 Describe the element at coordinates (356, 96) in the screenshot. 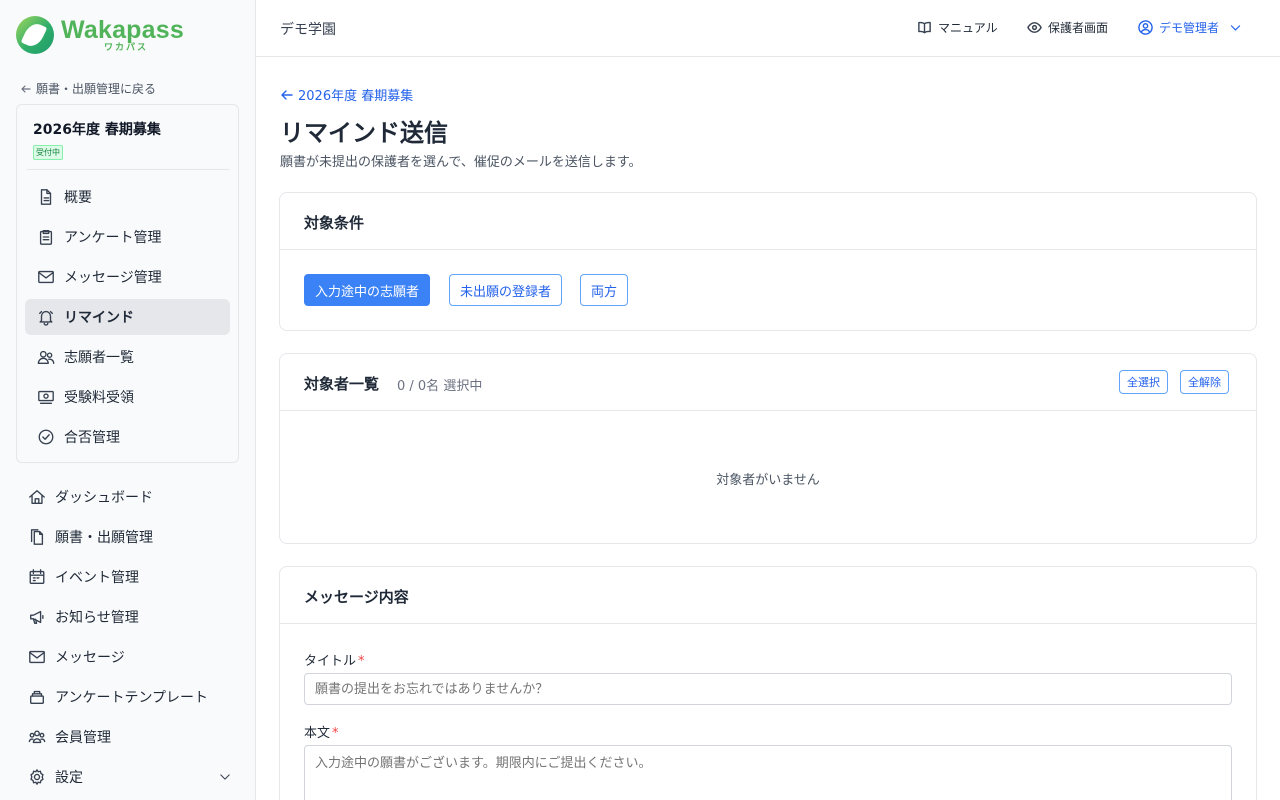

I see `breadcrumb-label: 2026年度 春期募集` at that location.